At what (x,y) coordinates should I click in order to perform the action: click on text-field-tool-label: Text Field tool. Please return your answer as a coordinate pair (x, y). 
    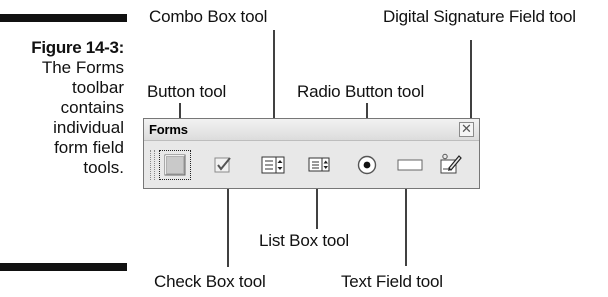
    Looking at the image, I should click on (392, 281).